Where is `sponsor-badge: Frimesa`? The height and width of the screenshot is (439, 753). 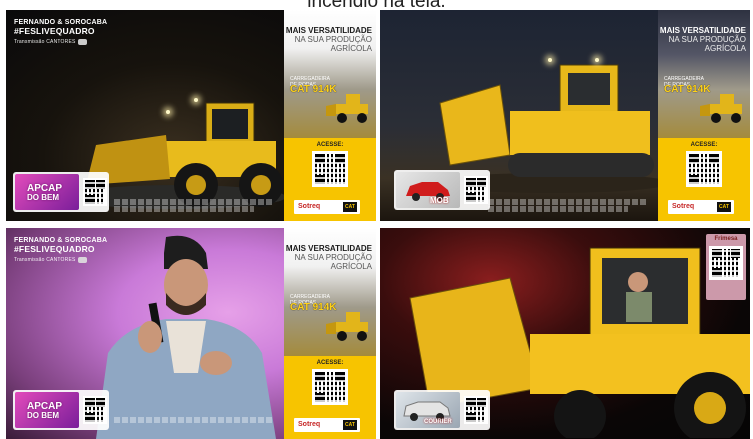 sponsor-badge: Frimesa is located at coordinates (726, 267).